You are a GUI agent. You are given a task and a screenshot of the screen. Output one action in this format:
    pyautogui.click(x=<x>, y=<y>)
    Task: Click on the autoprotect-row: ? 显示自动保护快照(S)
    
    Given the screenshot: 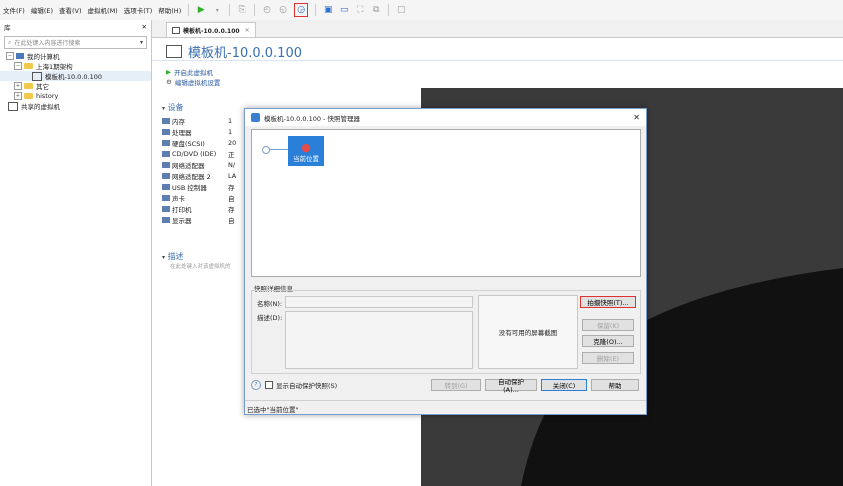 What is the action you would take?
    pyautogui.click(x=294, y=385)
    